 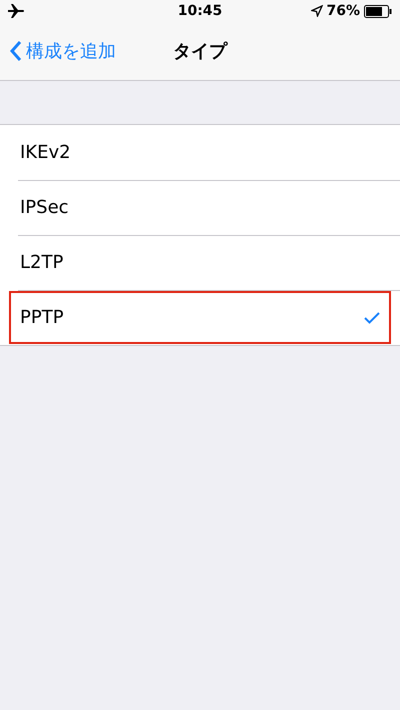 I want to click on checkmark-icon, so click(x=372, y=318).